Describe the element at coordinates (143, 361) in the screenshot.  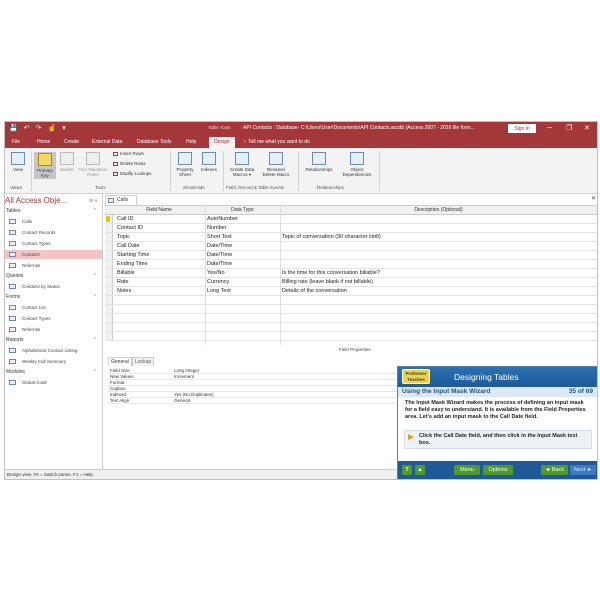
I see `tab-lookup: Lookup` at that location.